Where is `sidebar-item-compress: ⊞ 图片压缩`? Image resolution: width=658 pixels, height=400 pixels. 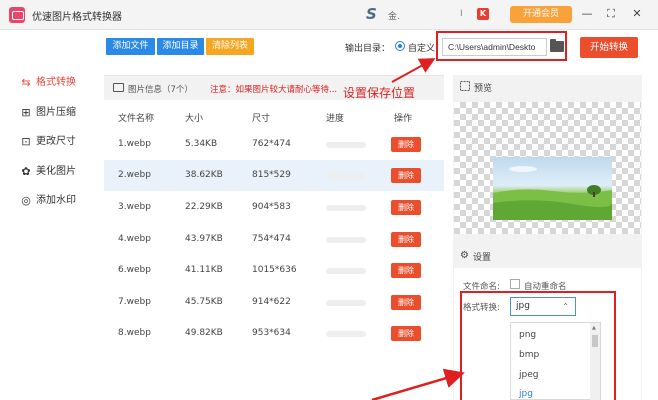 sidebar-item-compress: ⊞ 图片压缩 is located at coordinates (52, 113).